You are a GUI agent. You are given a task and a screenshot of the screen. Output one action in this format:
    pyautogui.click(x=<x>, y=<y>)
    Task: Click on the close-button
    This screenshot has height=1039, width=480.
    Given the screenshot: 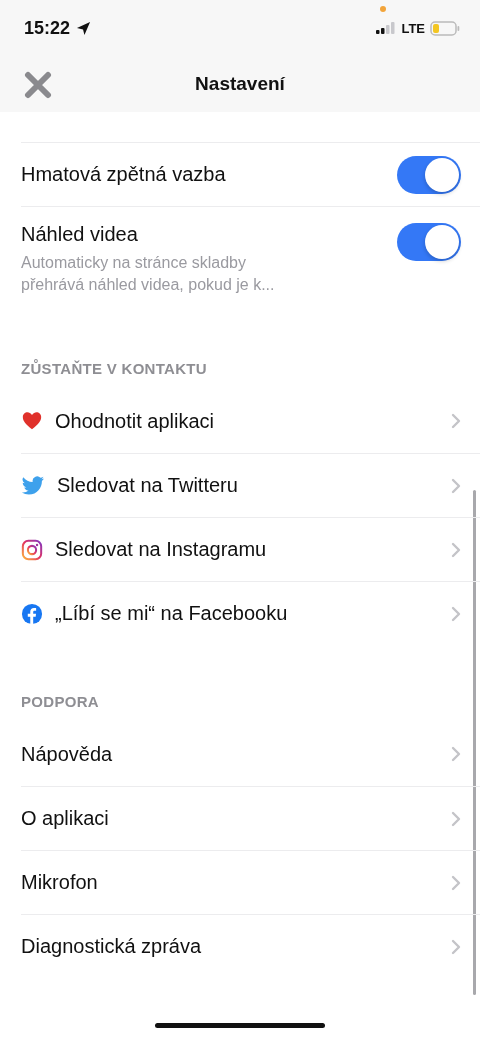 What is the action you would take?
    pyautogui.click(x=38, y=85)
    